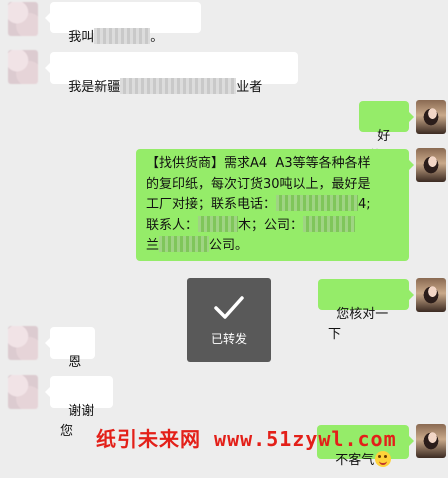  Describe the element at coordinates (70, 348) in the screenshot. I see `message-bubble-incoming: 恩` at that location.